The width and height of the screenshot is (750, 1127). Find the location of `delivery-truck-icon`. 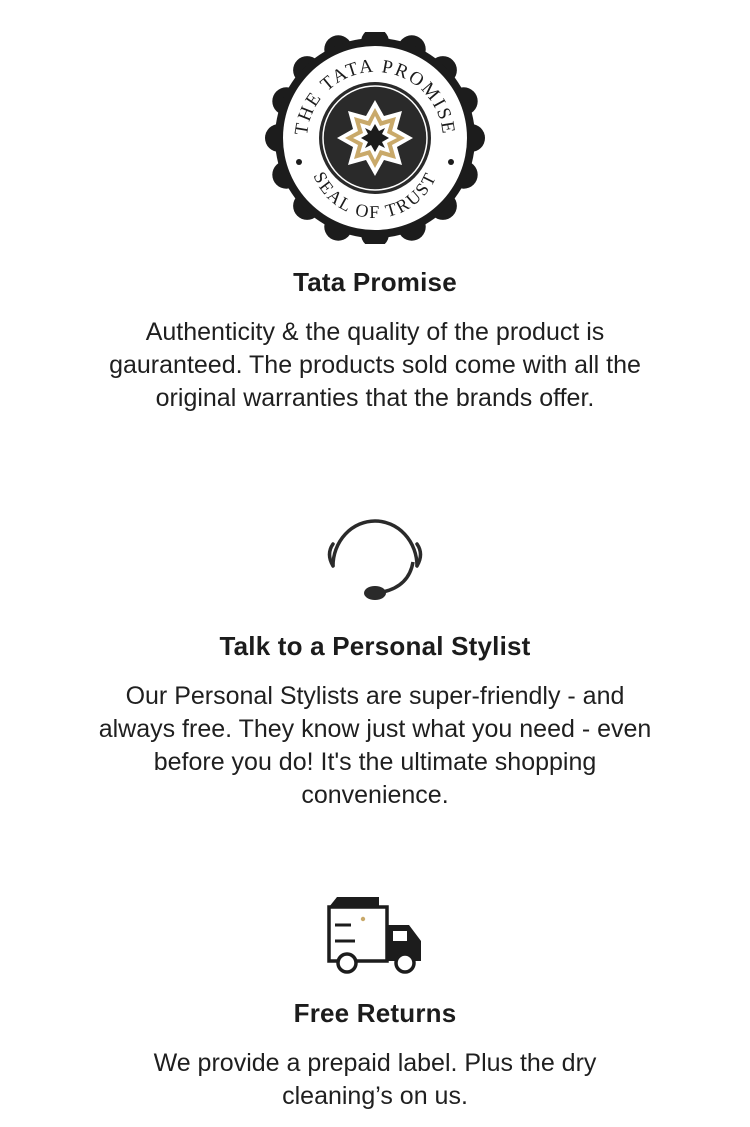

delivery-truck-icon is located at coordinates (374, 935).